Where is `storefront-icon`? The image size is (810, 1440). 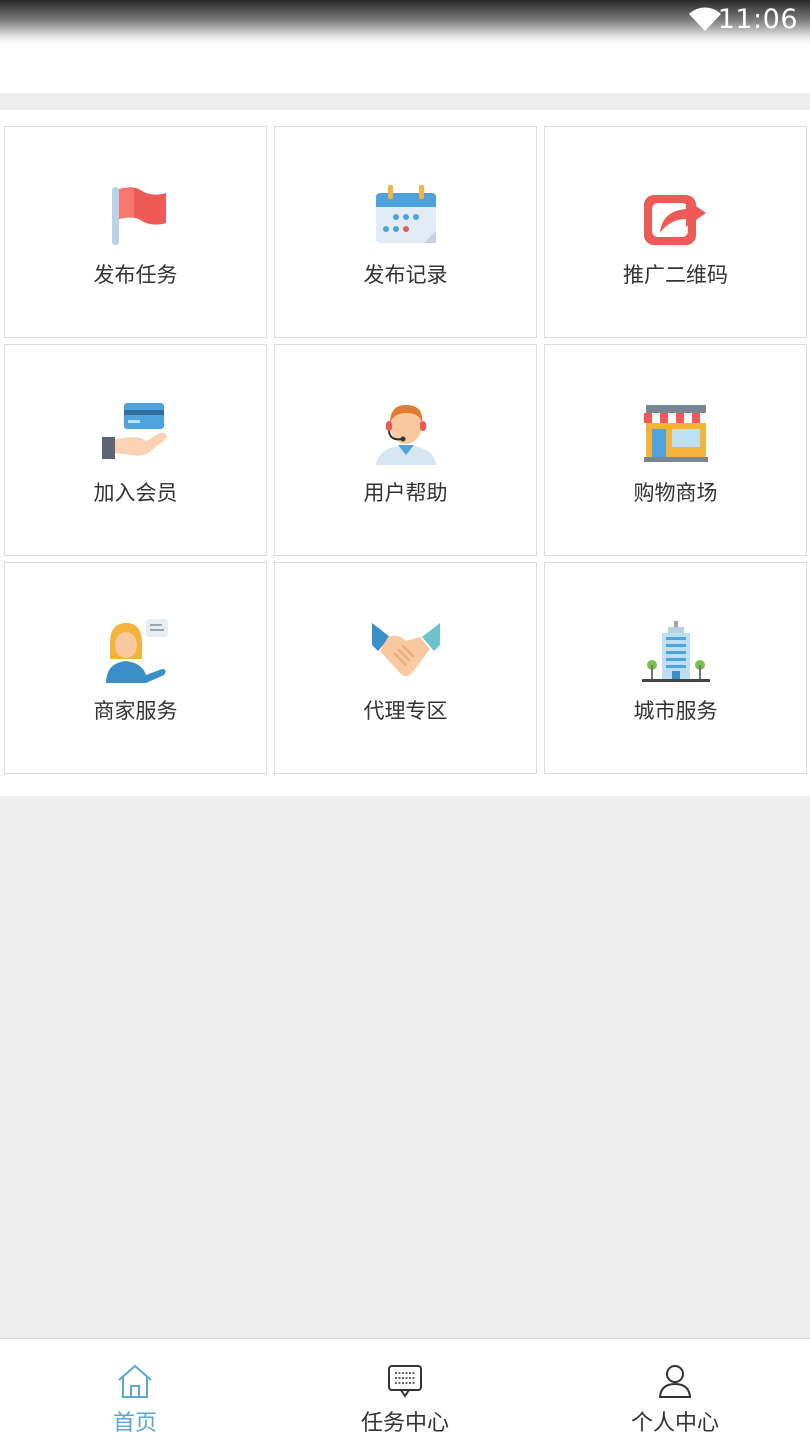
storefront-icon is located at coordinates (675, 433).